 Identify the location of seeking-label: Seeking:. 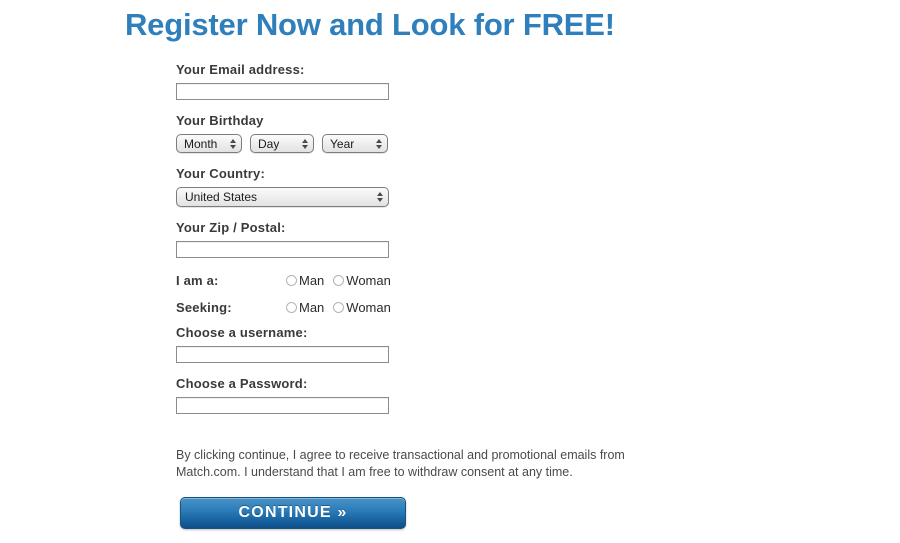
(204, 307).